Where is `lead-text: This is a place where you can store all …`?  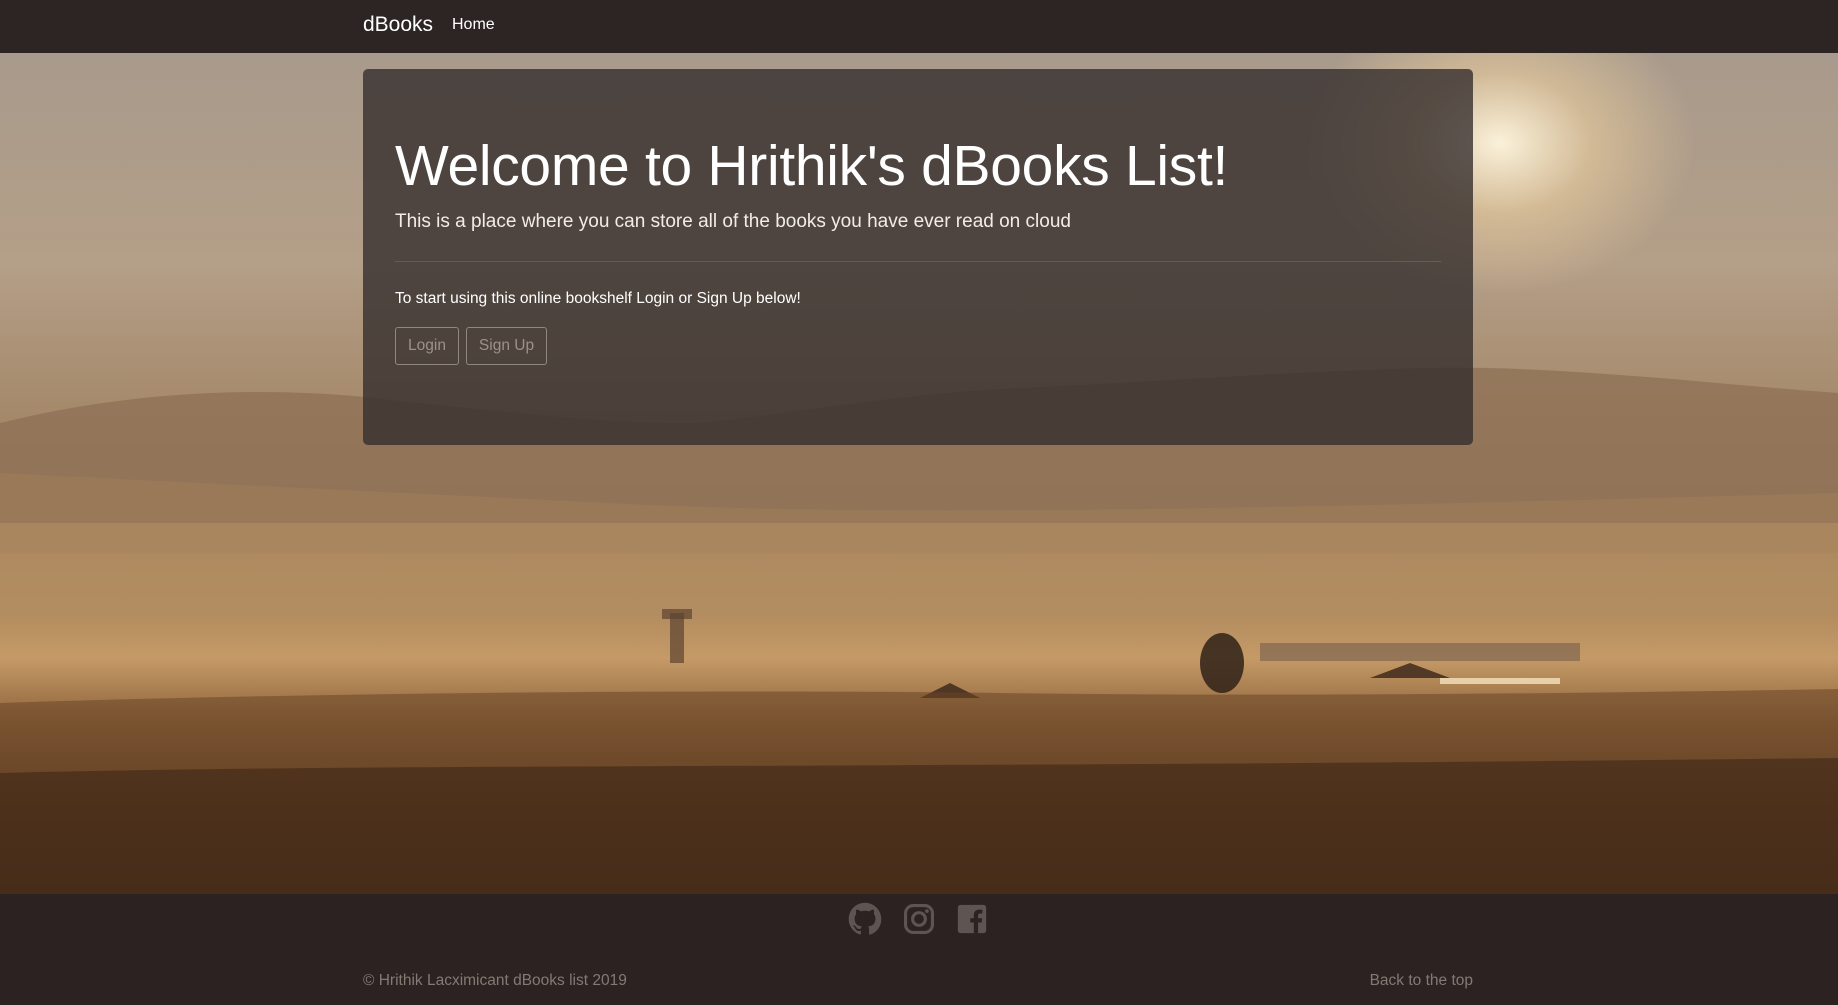
lead-text: This is a place where you can store all … is located at coordinates (733, 221).